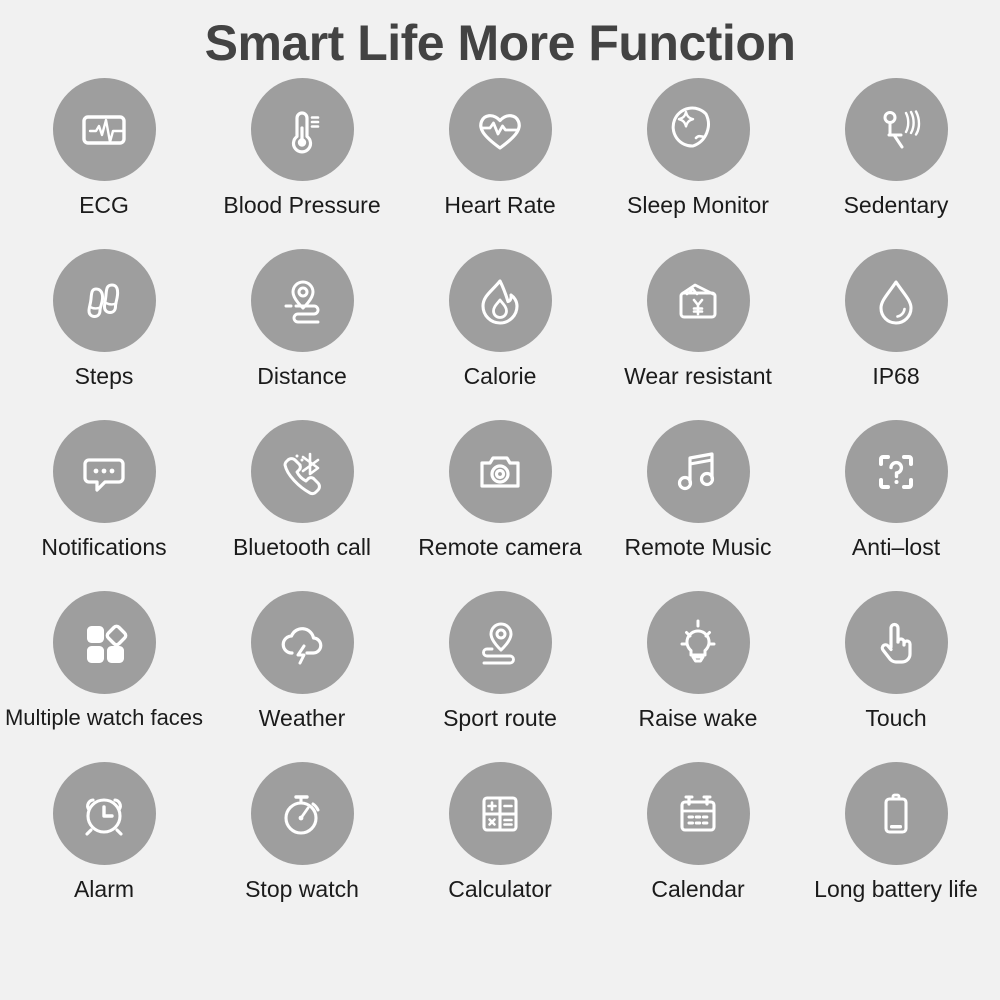 This screenshot has width=1000, height=1000. I want to click on feature-item-raise-wake: Raise wake, so click(698, 661).